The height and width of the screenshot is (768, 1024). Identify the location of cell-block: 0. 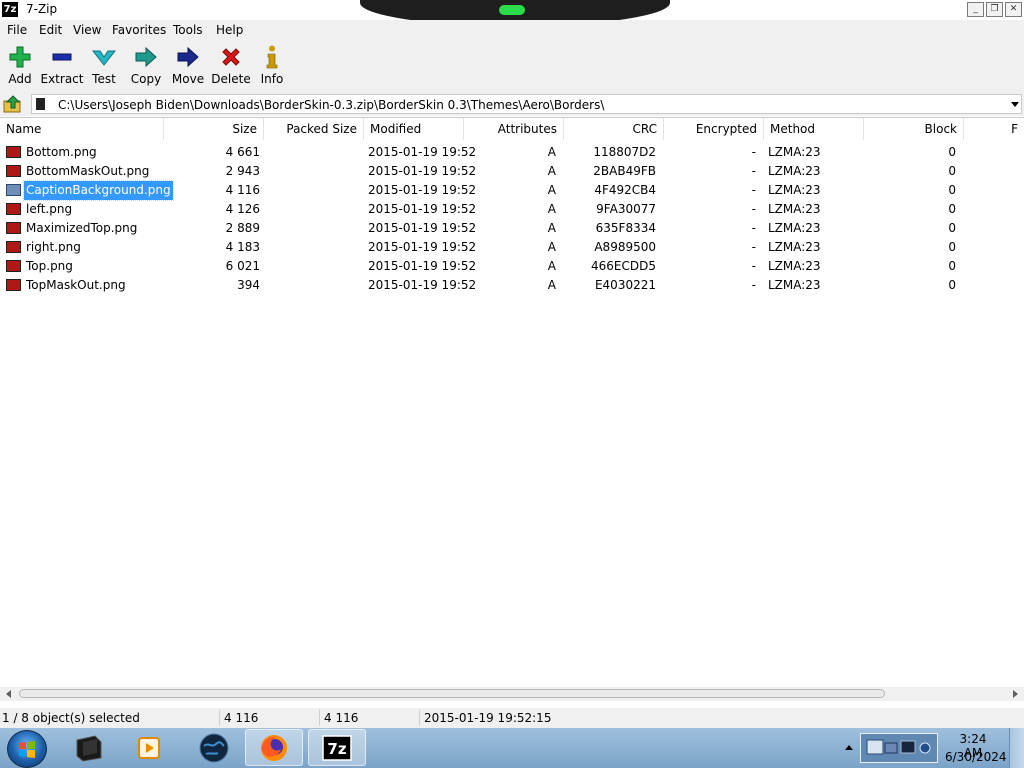
(952, 171).